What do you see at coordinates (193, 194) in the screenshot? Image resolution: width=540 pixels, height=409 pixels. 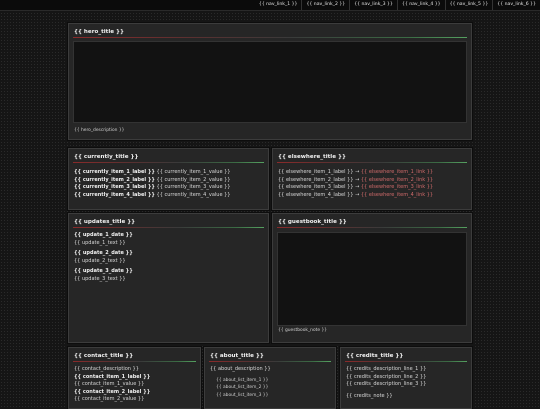 I see `currently-item-value: {{ currently_item_4_value }}` at bounding box center [193, 194].